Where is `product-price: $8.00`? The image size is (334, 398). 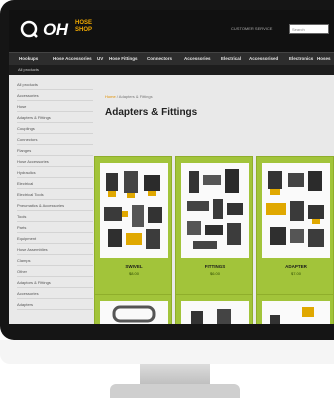 product-price: $8.00 is located at coordinates (133, 273).